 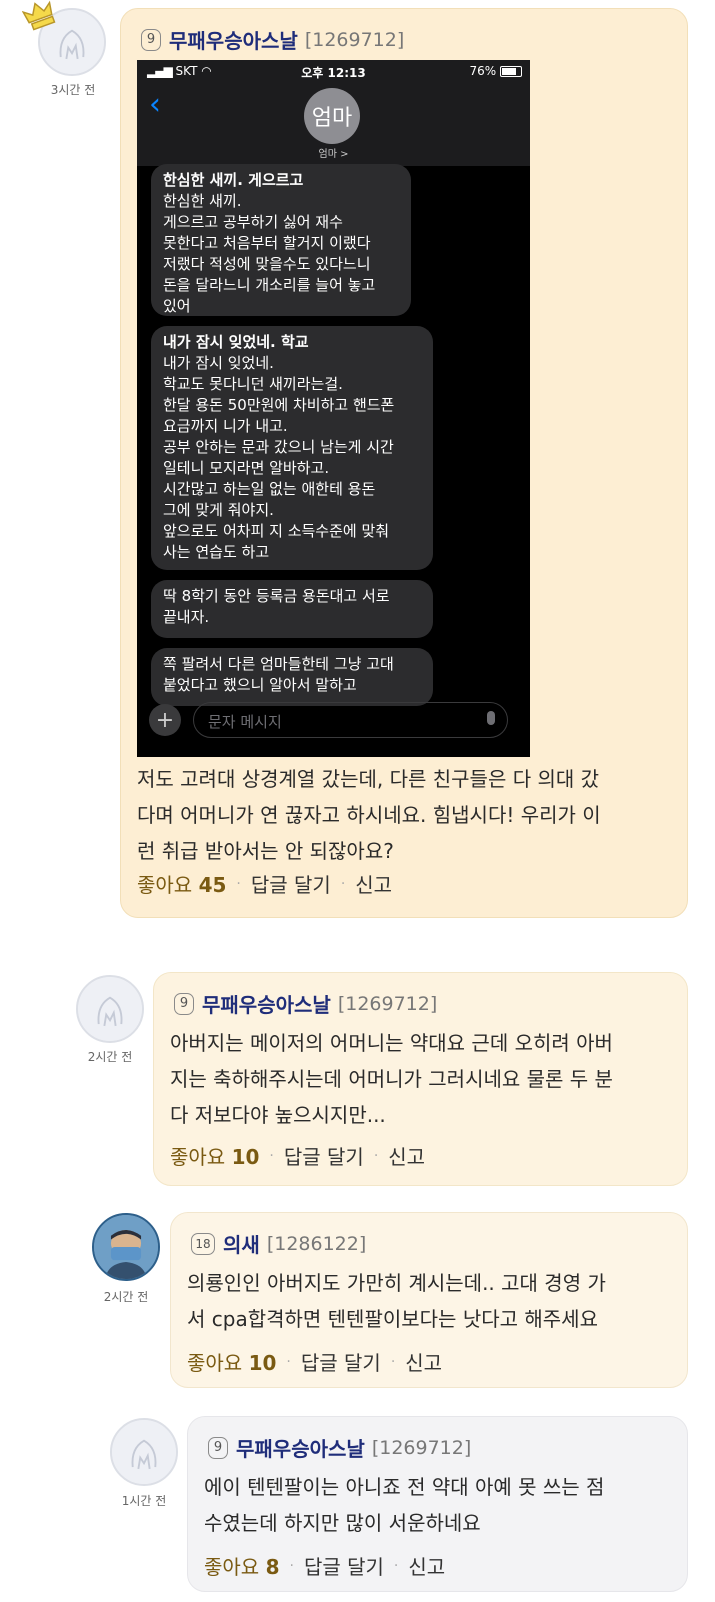 I want to click on level-badge: 18, so click(x=203, y=1243).